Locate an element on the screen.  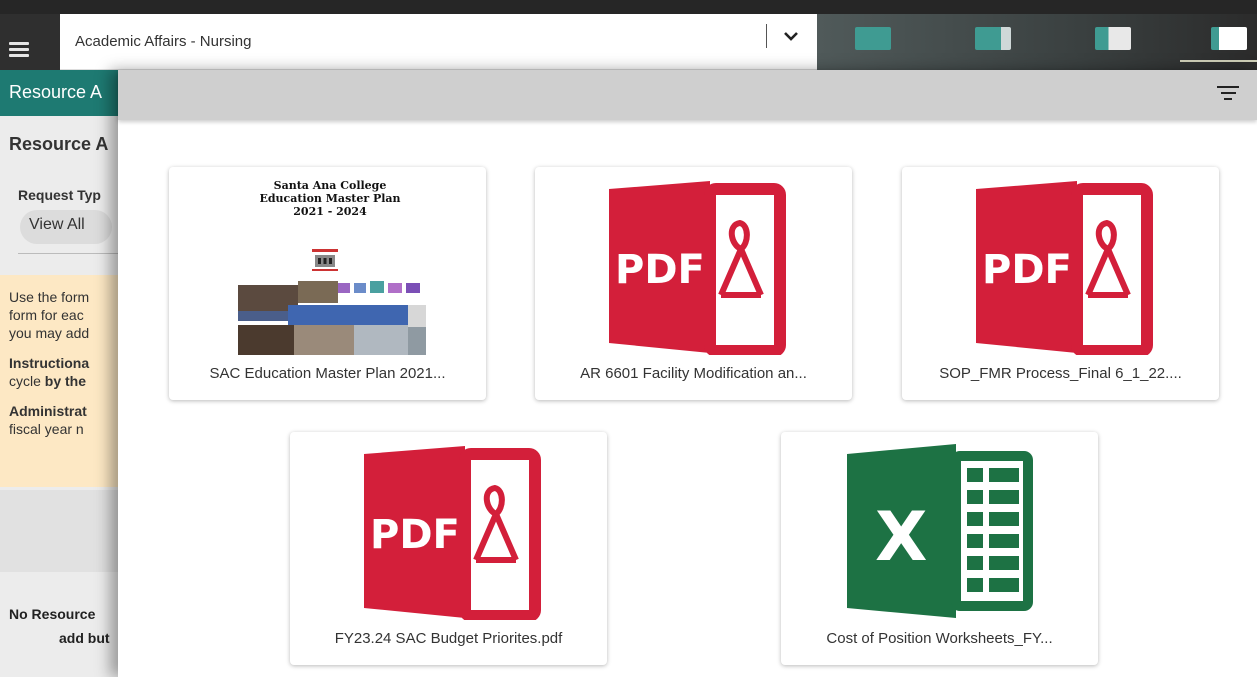
photo-collage is located at coordinates (332, 318).